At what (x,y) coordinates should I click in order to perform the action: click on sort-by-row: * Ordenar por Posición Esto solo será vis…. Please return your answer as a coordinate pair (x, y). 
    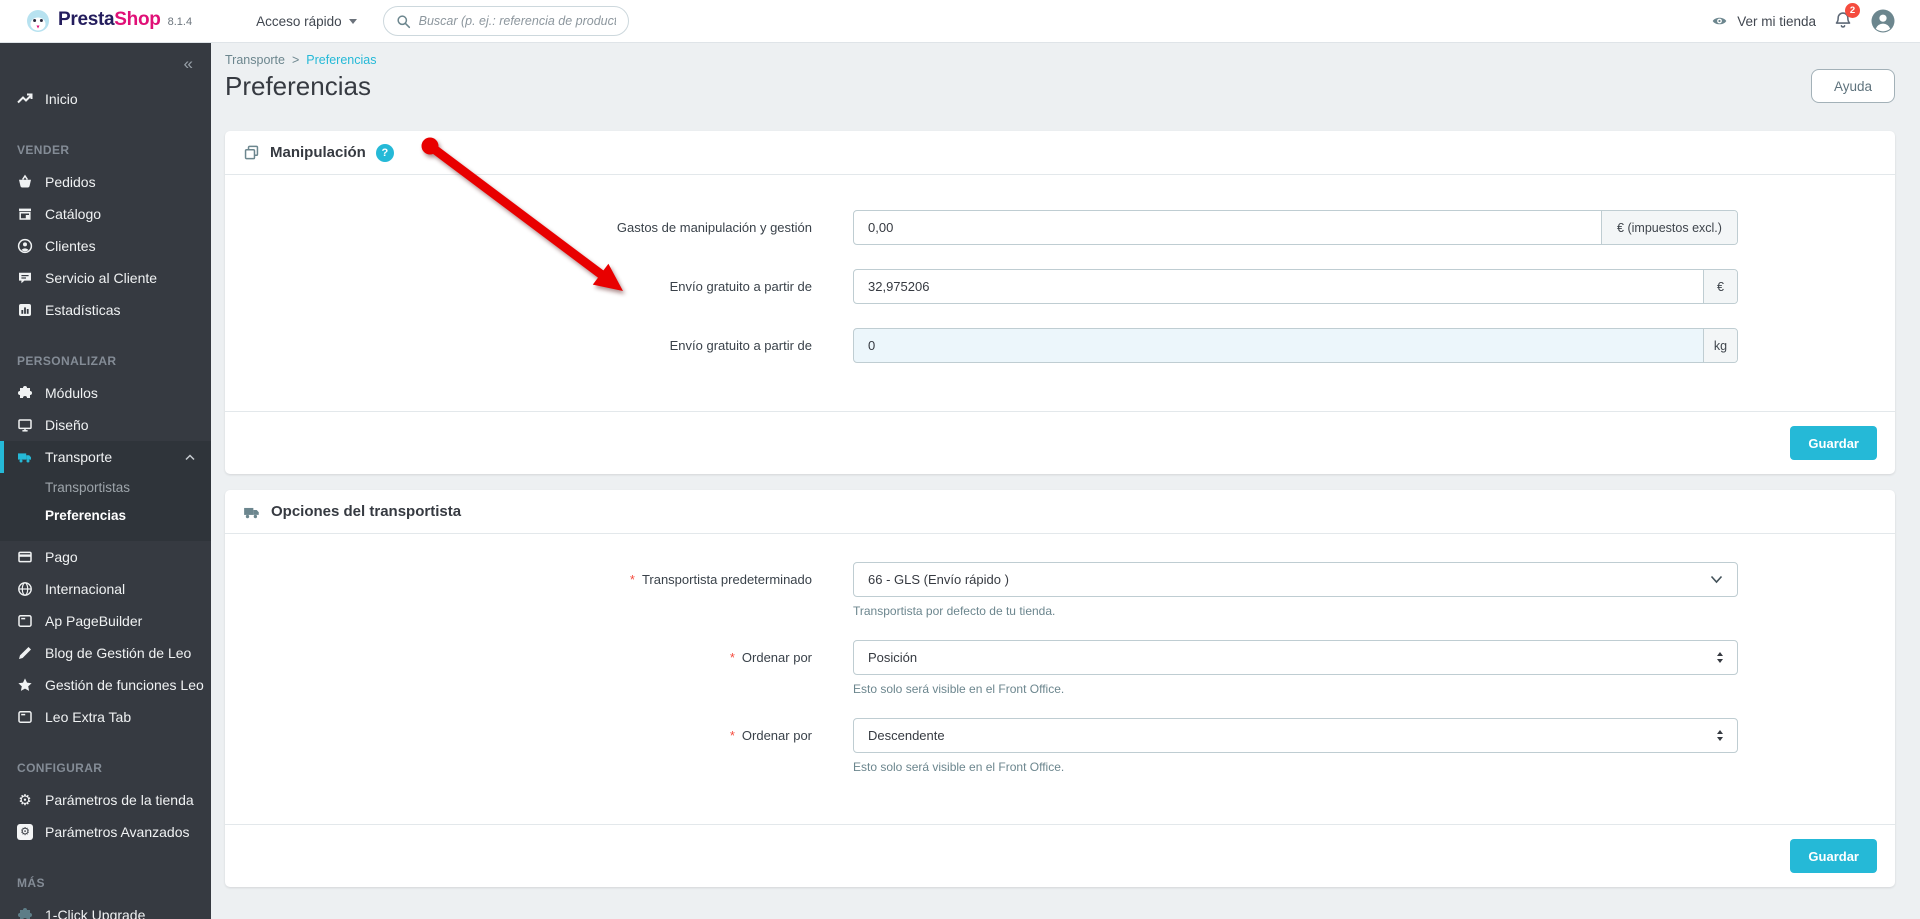
    Looking at the image, I should click on (1060, 668).